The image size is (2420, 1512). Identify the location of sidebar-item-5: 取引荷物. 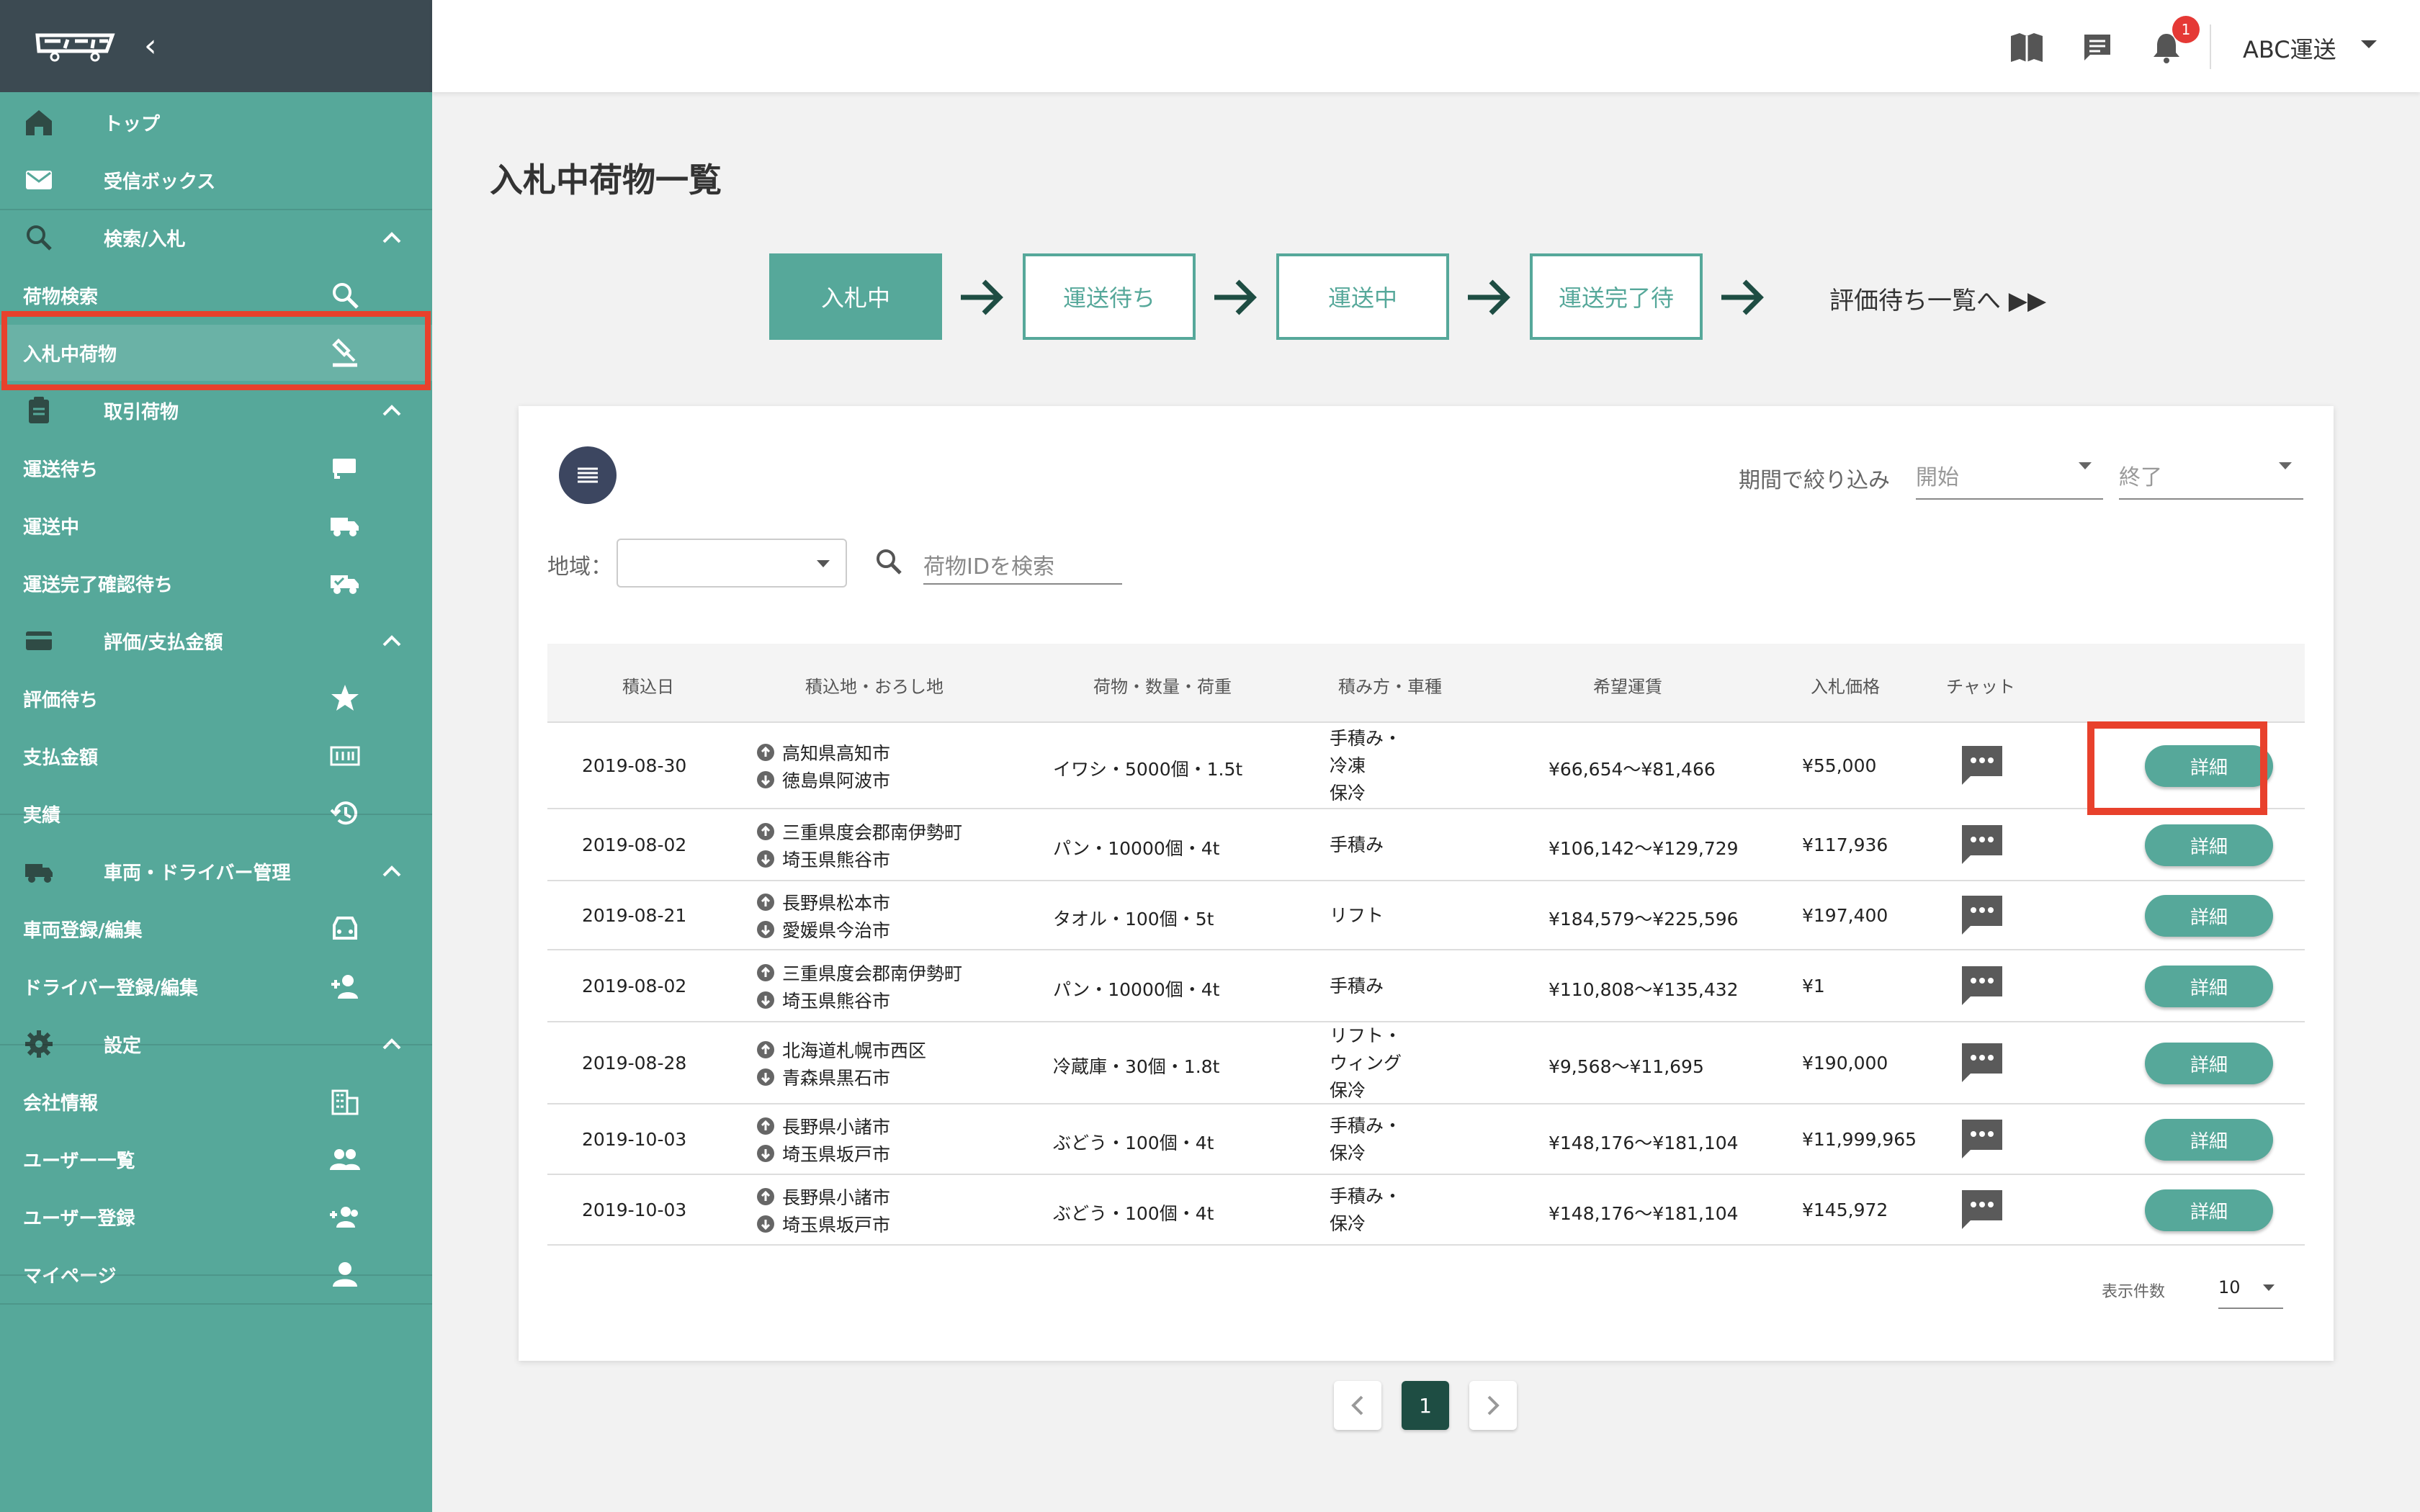
(216, 410).